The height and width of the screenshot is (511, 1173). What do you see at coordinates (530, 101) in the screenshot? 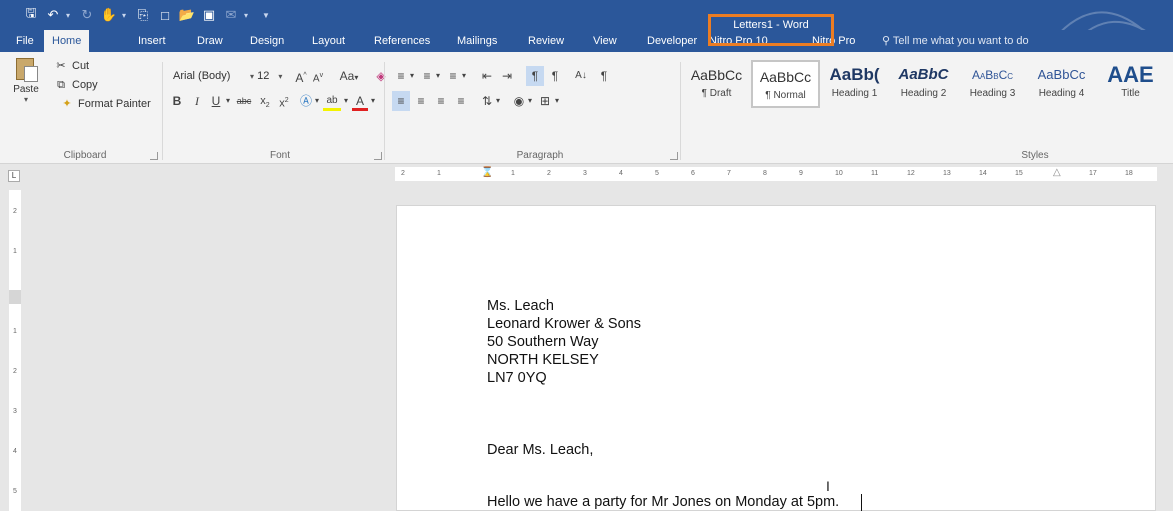
I see `shading-dropdown-icon: ▾` at bounding box center [530, 101].